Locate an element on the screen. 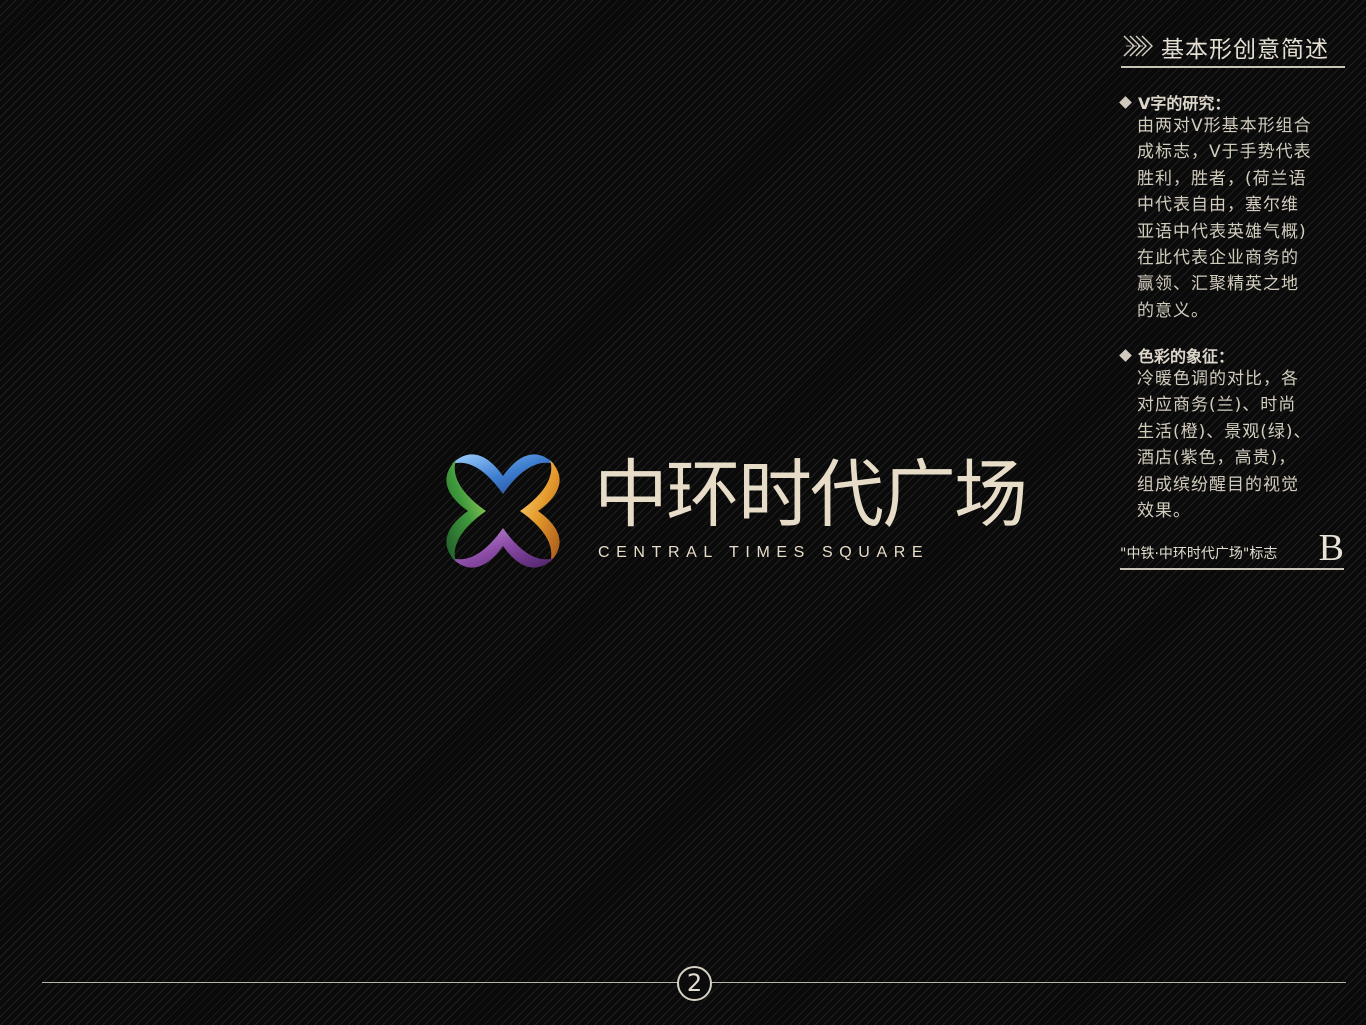  text-line: 效果。 is located at coordinates (1164, 510).